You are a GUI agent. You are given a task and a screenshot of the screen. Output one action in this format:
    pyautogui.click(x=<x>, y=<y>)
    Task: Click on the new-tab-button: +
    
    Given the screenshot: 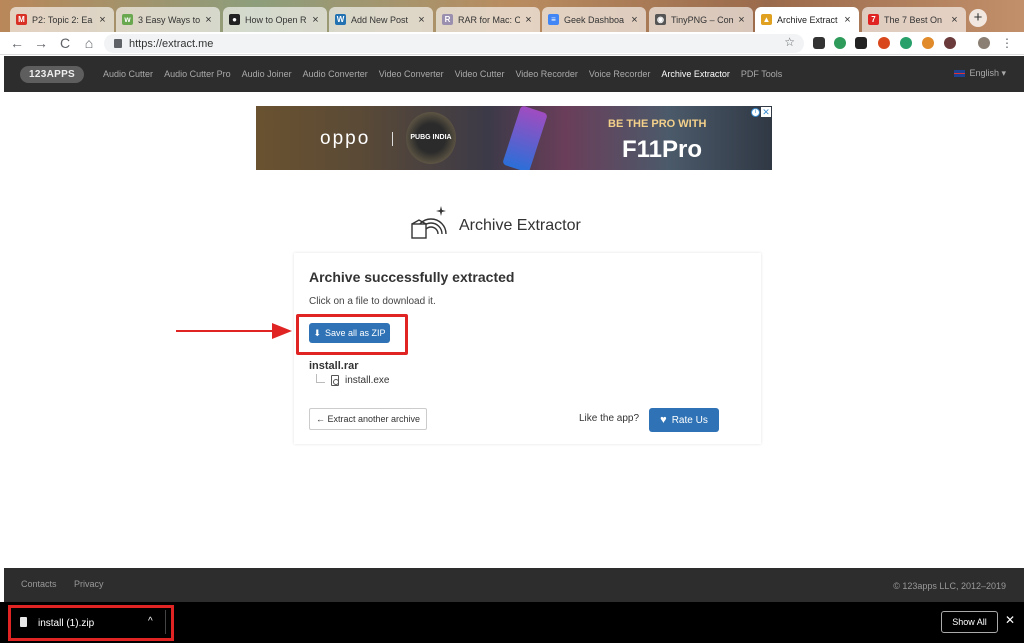 What is the action you would take?
    pyautogui.click(x=978, y=18)
    